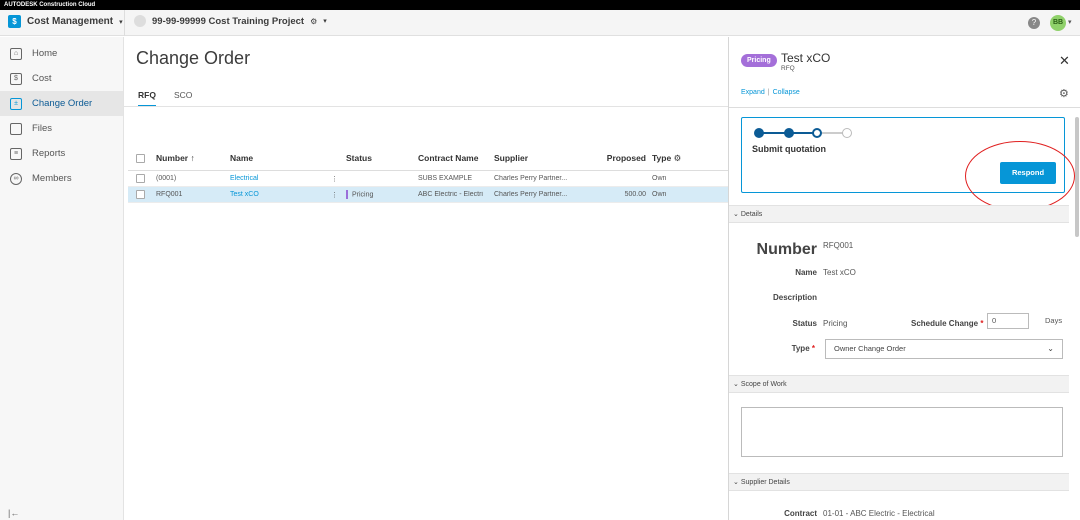 The image size is (1080, 520). I want to click on column-header-status: Status, so click(380, 158).